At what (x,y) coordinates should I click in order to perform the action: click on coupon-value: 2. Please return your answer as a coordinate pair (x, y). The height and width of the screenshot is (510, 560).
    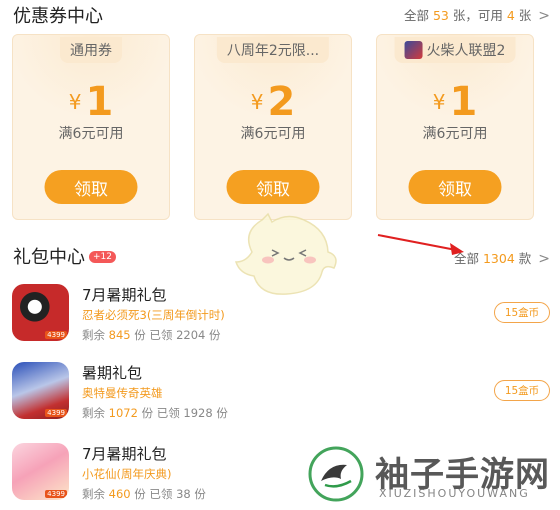
    Looking at the image, I should click on (281, 102).